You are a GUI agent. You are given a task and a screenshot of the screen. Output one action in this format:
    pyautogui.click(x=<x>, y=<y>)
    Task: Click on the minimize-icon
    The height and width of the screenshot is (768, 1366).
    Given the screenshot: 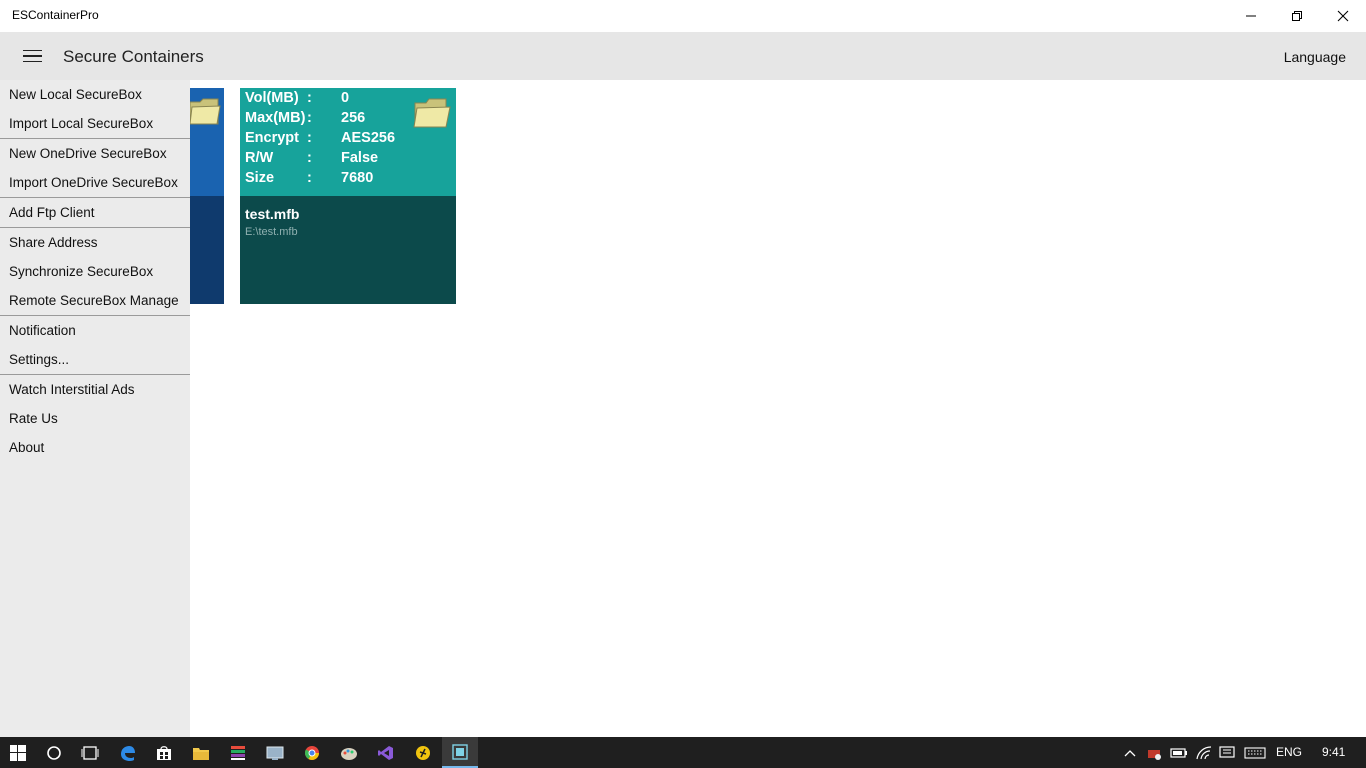 What is the action you would take?
    pyautogui.click(x=1251, y=16)
    